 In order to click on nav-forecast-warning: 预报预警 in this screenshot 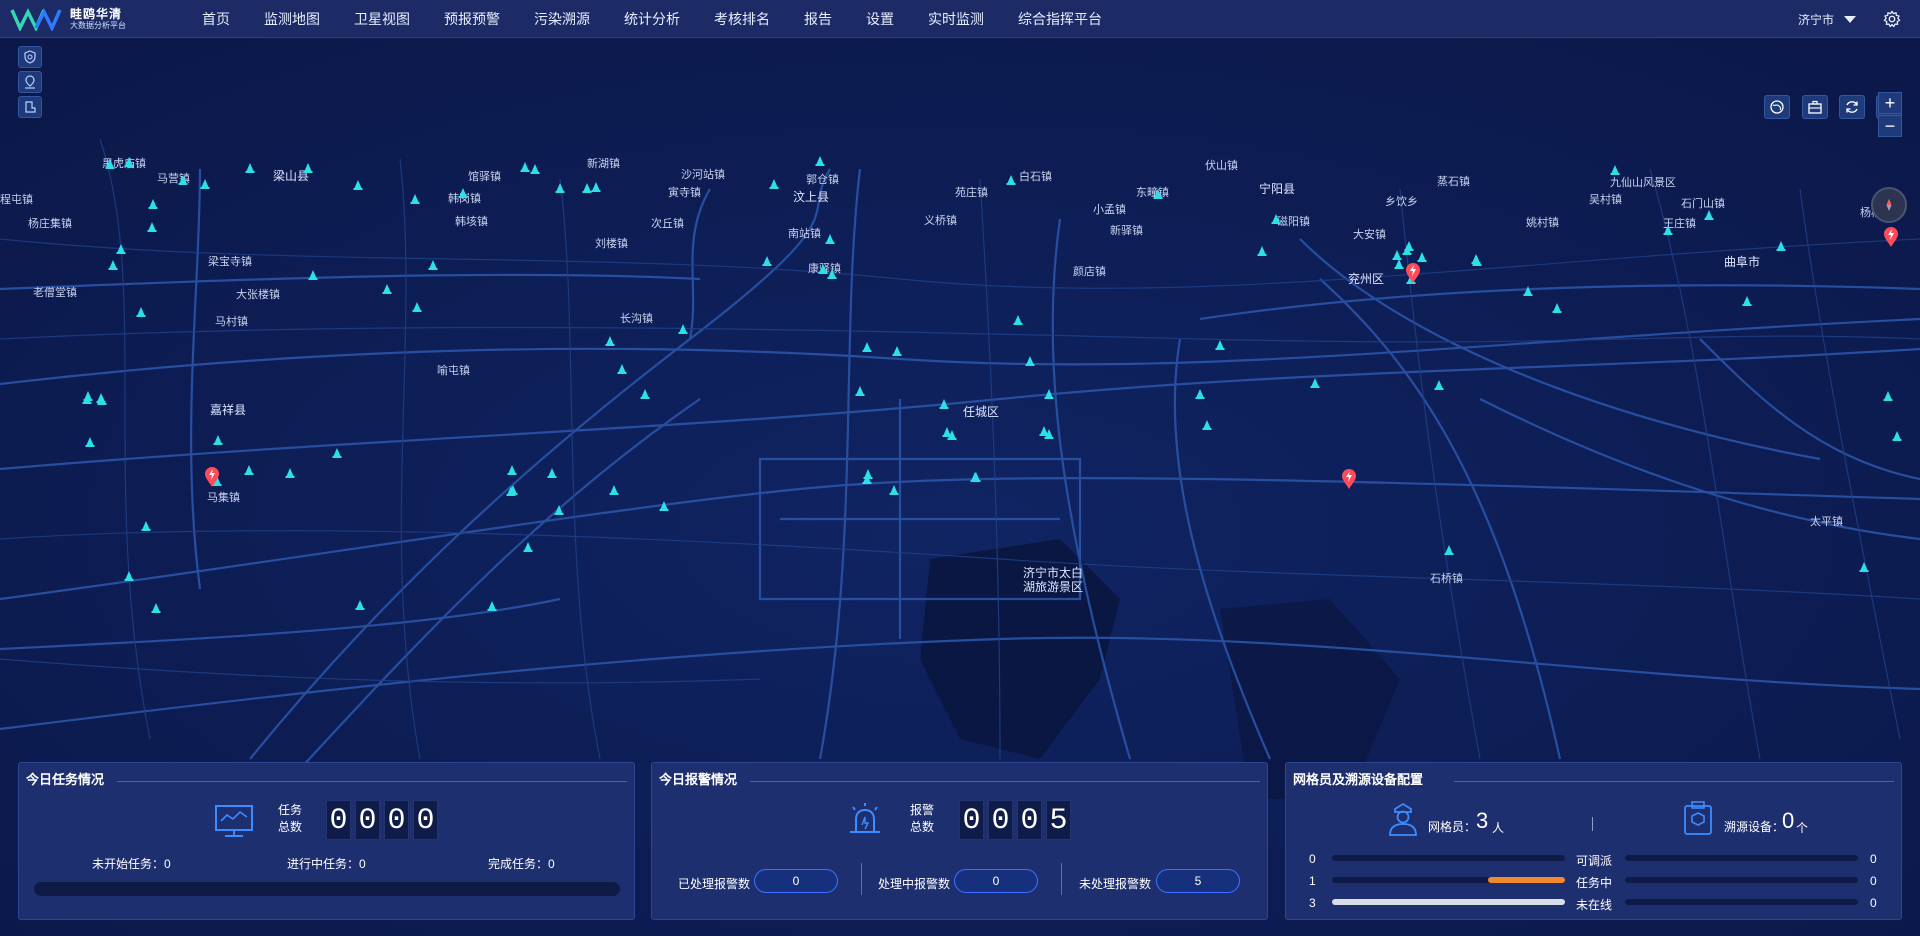, I will do `click(472, 19)`.